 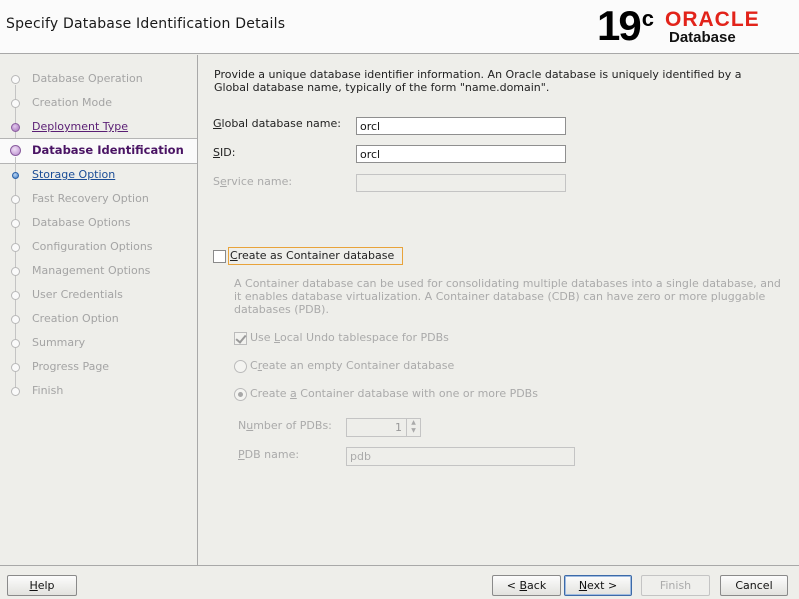 I want to click on step-management-options: Management Options, so click(x=98, y=271).